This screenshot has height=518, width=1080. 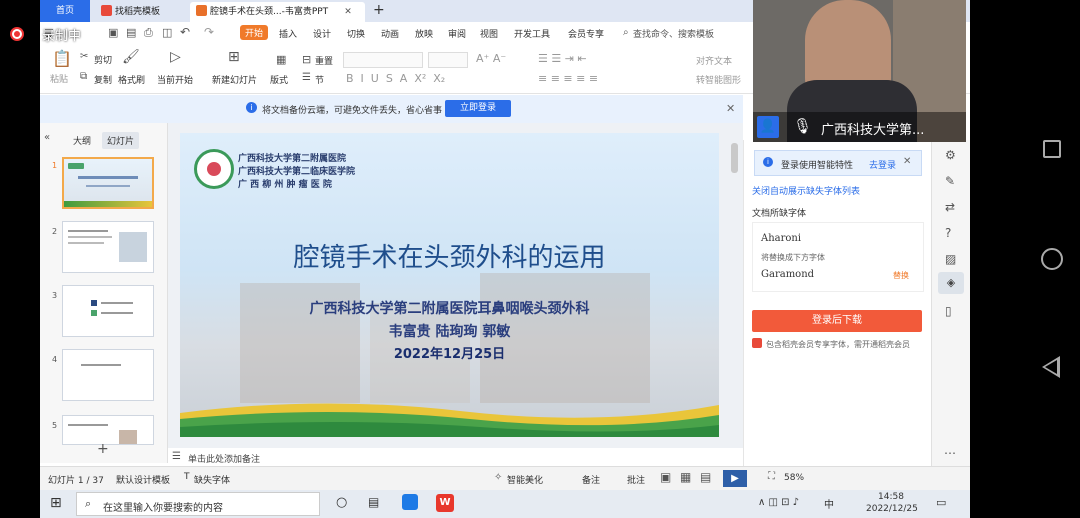 What do you see at coordinates (950, 207) in the screenshot?
I see `transform-icon: ⇄` at bounding box center [950, 207].